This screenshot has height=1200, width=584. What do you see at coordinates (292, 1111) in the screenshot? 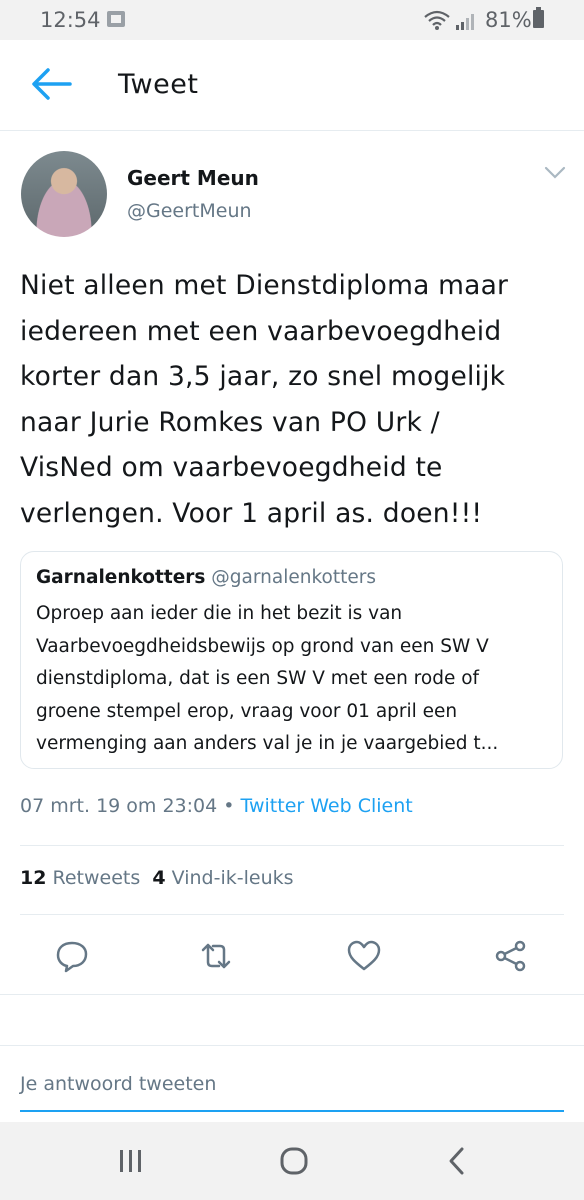
I see `reply-input-underline` at bounding box center [292, 1111].